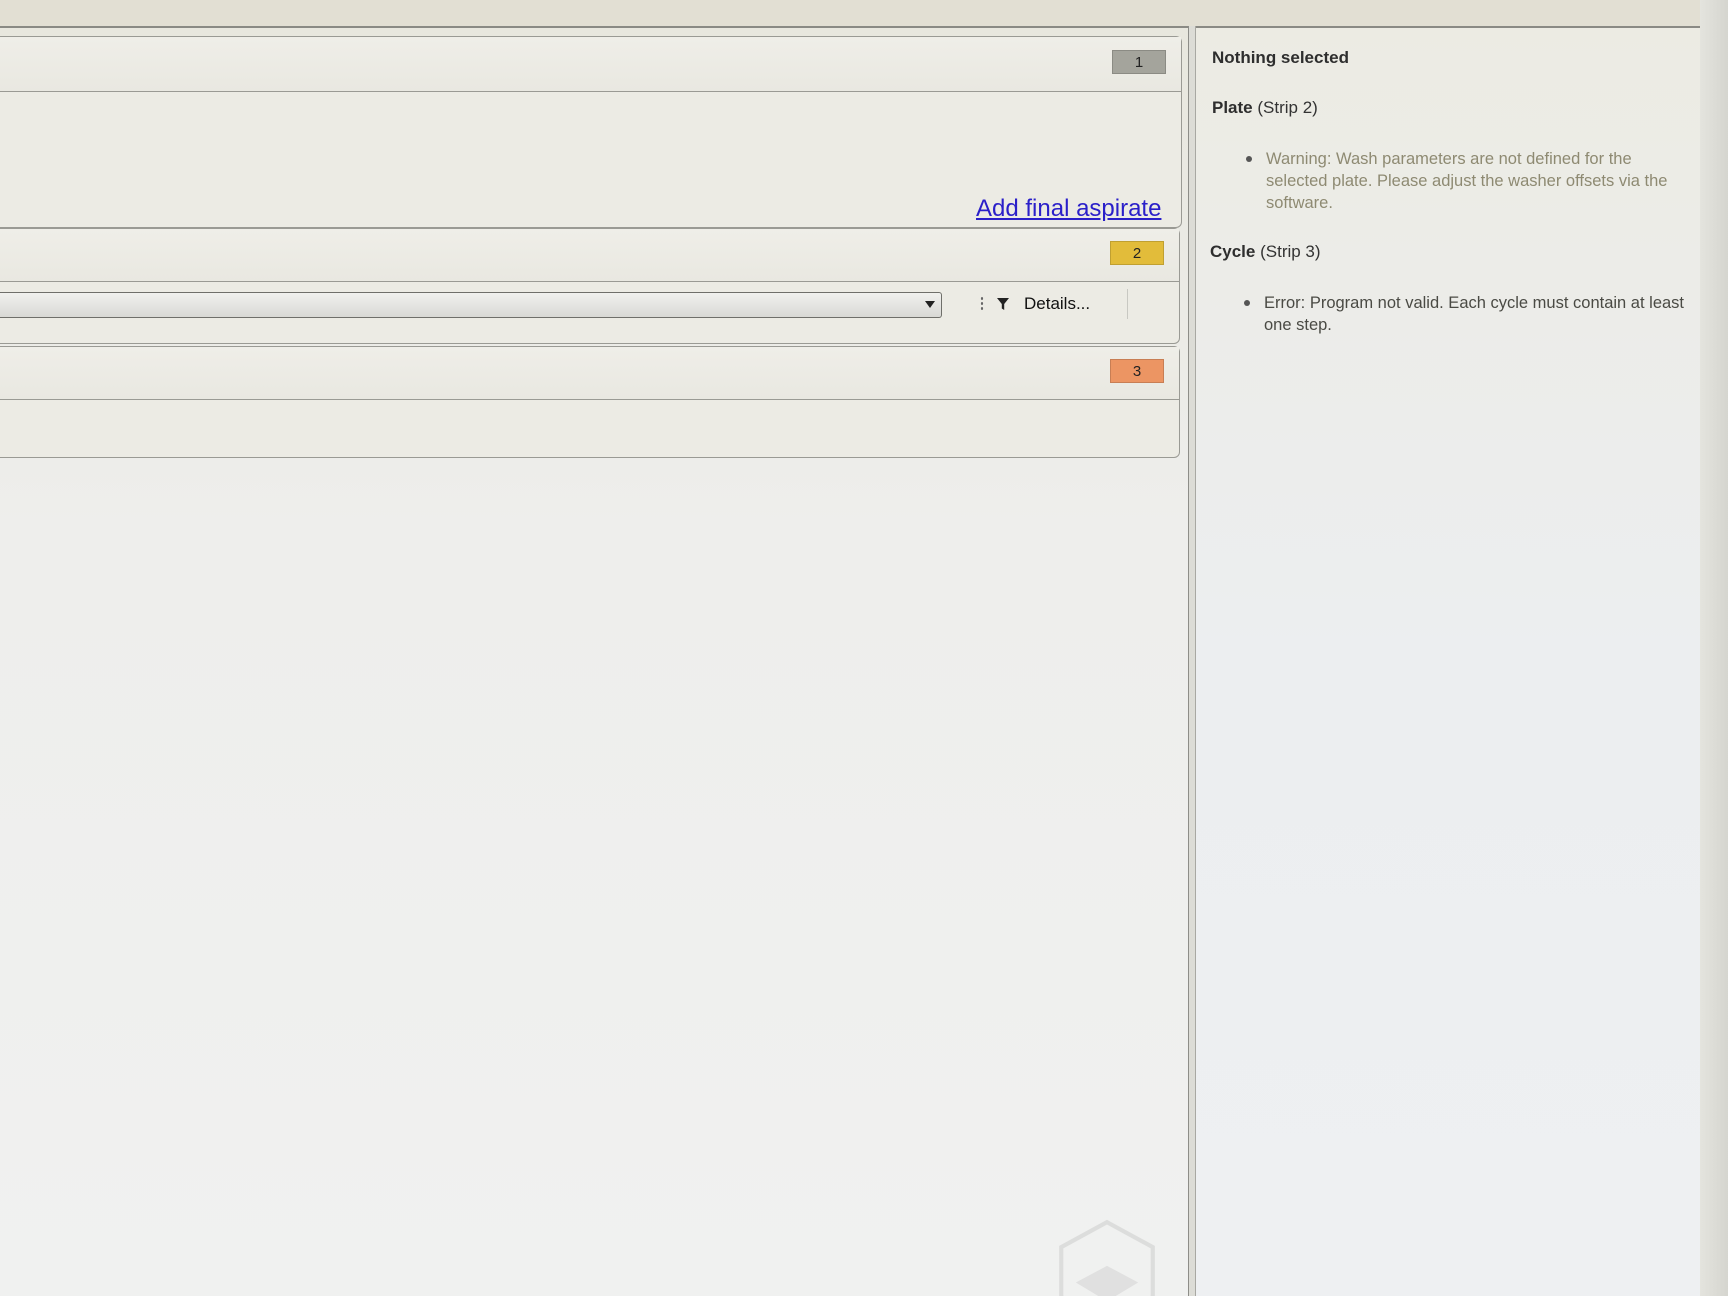 This screenshot has width=1728, height=1296. I want to click on step-badge-1: 1, so click(1139, 62).